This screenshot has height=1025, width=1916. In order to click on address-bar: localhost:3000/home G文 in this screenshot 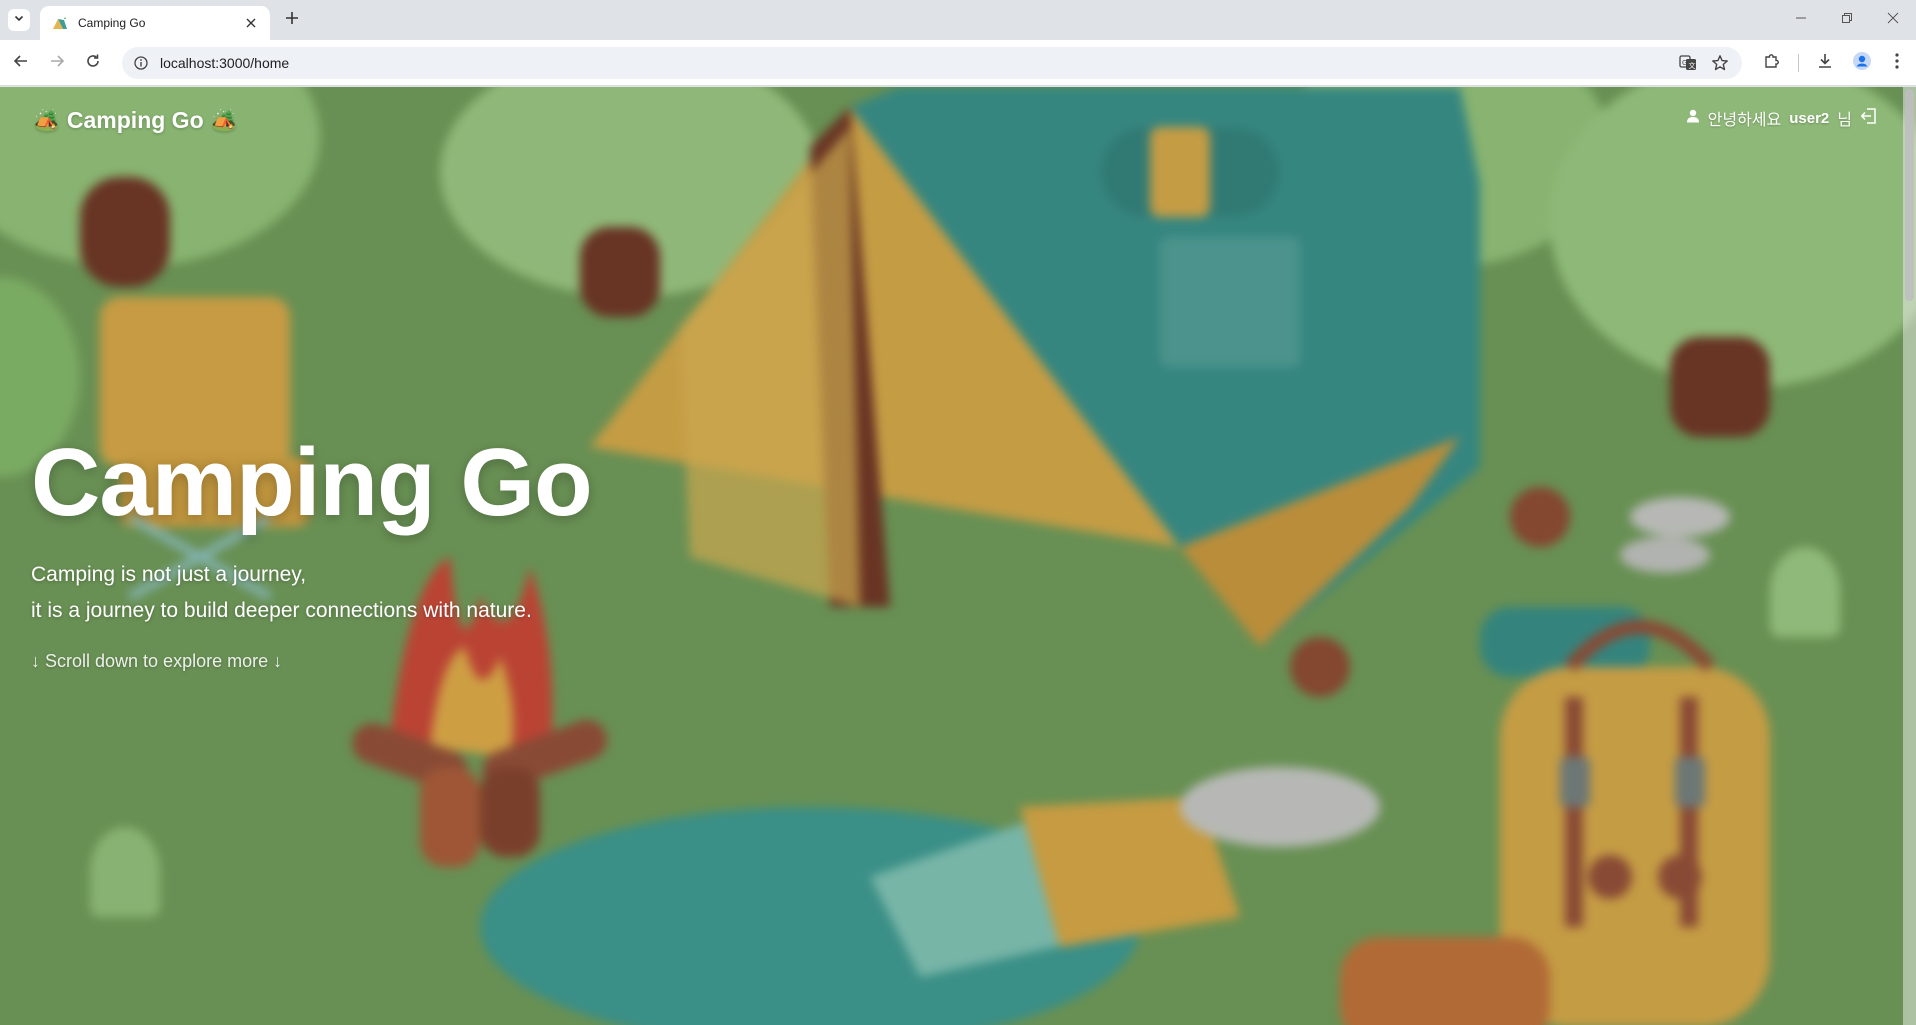, I will do `click(932, 63)`.